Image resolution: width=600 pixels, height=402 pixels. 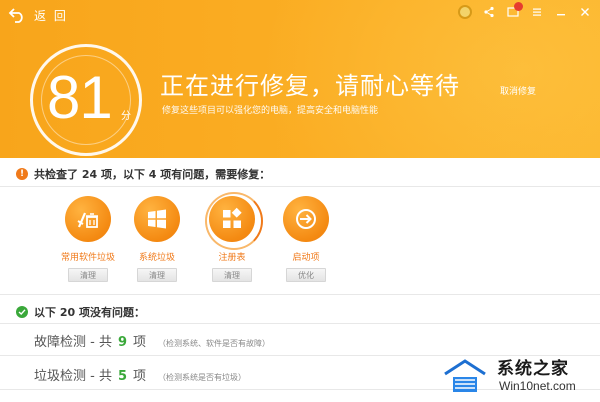 I want to click on watermark: 系统之家 Win10net.com, so click(x=518, y=376).